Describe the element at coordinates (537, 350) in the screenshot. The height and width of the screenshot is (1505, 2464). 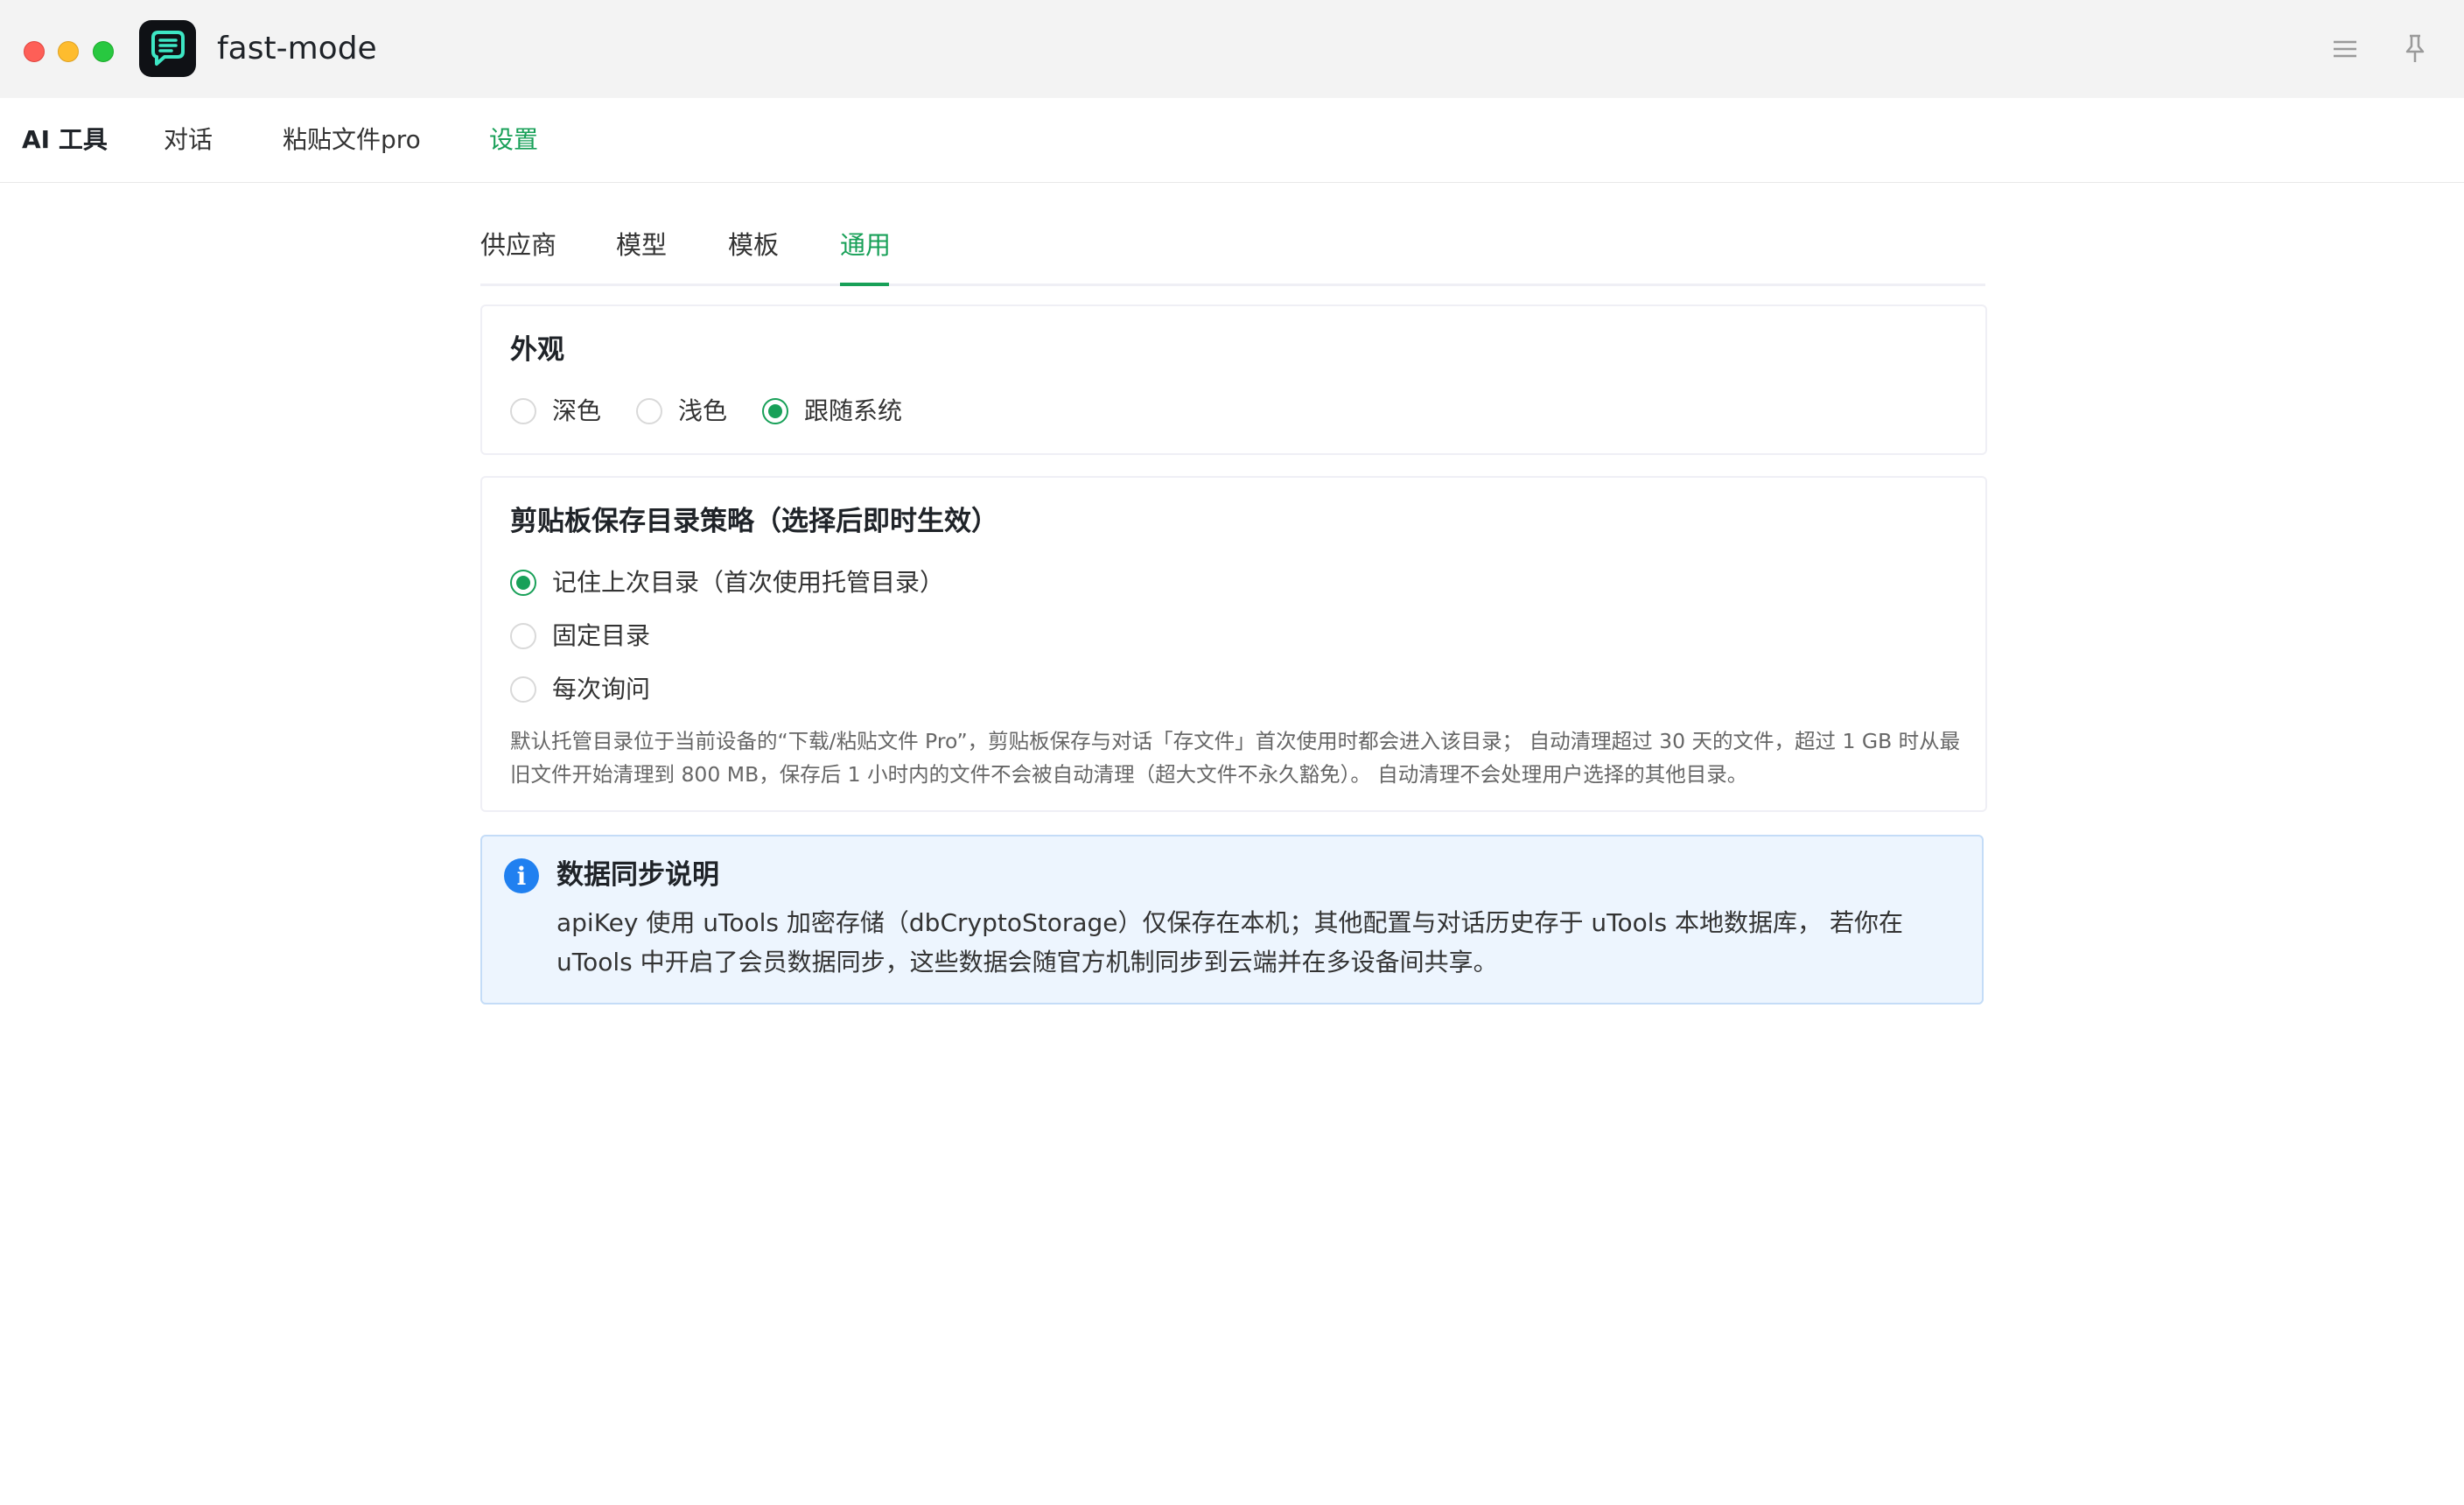
I see `appearance-title: 外观` at that location.